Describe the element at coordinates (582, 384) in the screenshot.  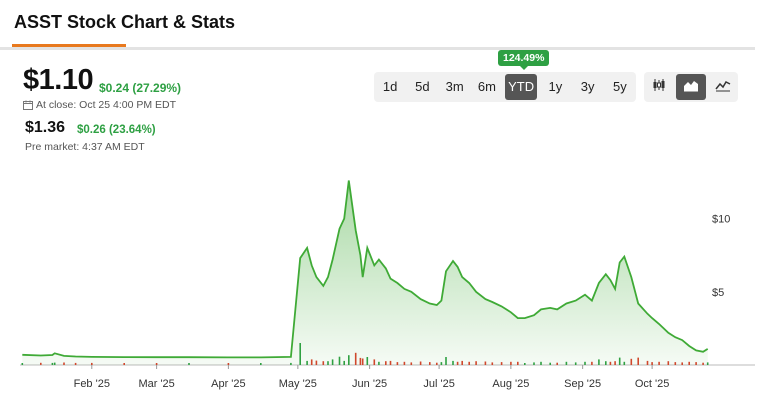
I see `x-tick-label: Sep '25` at that location.